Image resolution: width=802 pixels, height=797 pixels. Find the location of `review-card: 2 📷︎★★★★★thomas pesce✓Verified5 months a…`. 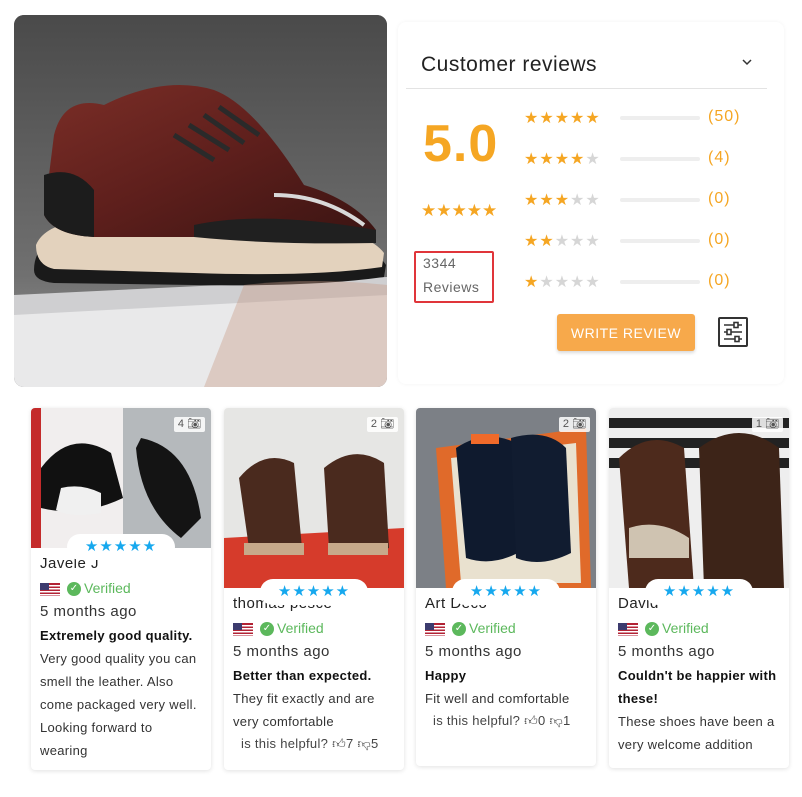

review-card: 2 📷︎★★★★★thomas pesce✓Verified5 months a… is located at coordinates (314, 589).